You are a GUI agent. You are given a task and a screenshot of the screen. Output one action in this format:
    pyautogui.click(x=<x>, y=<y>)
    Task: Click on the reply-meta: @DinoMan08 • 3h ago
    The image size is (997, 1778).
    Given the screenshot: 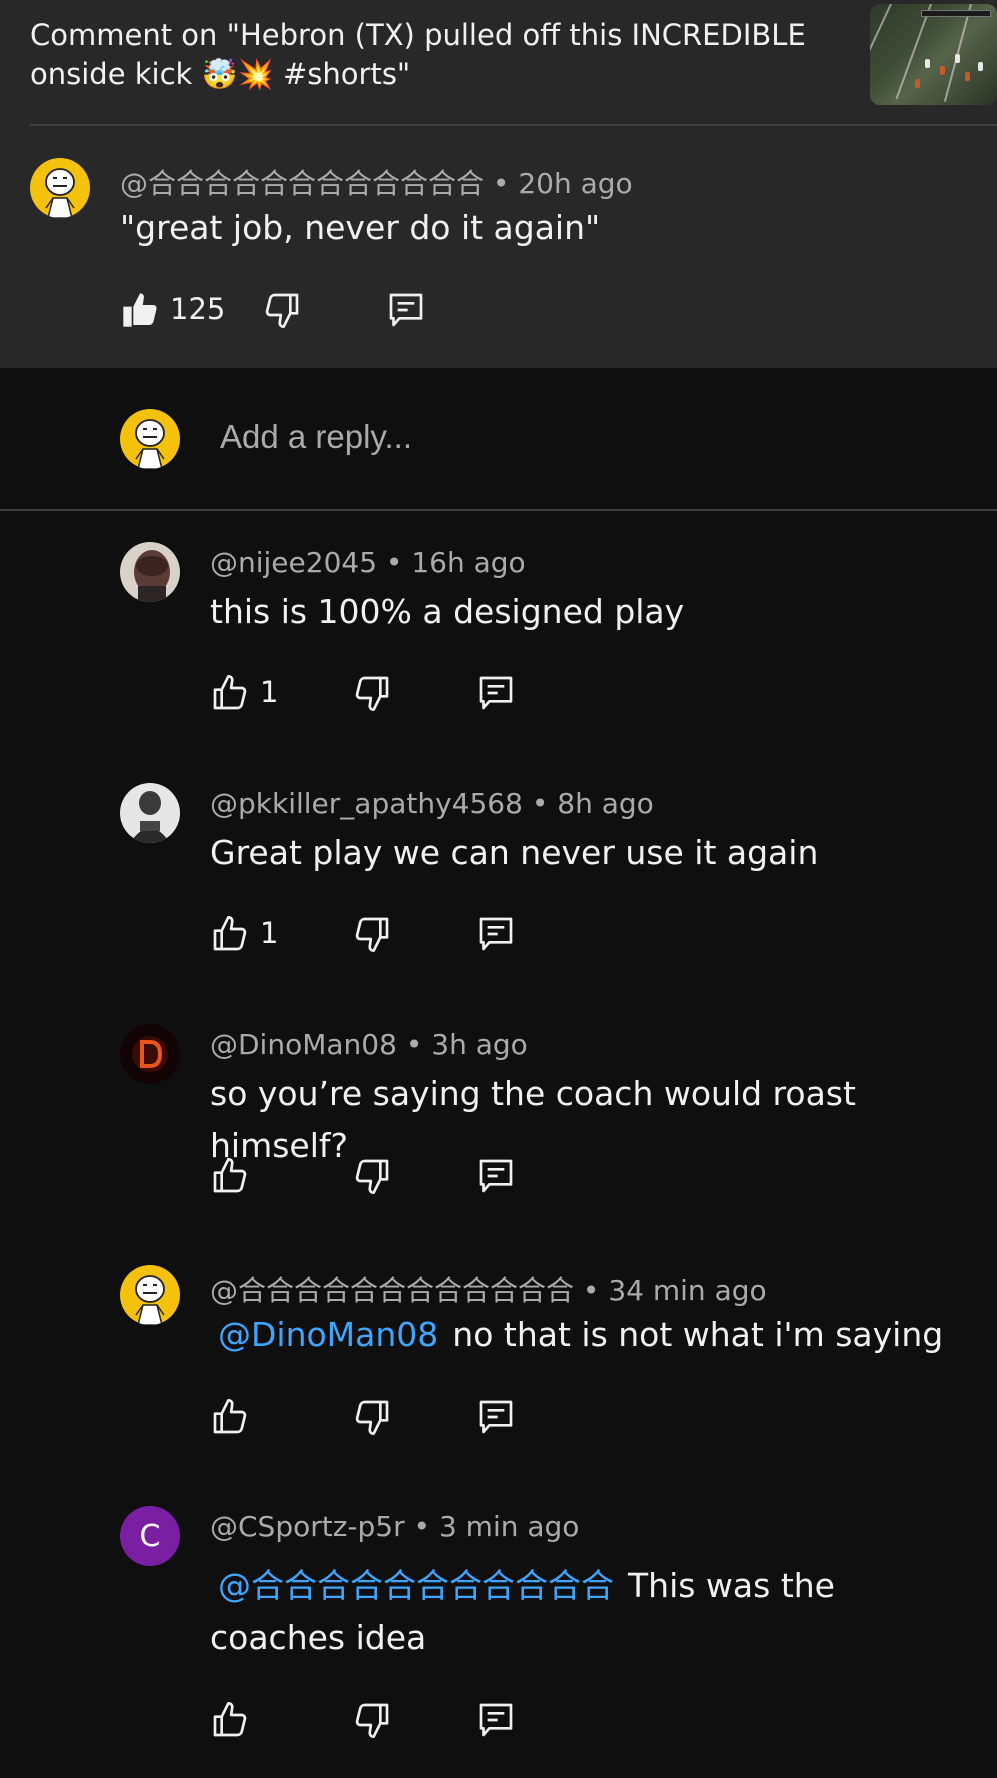 What is the action you would take?
    pyautogui.click(x=369, y=1044)
    